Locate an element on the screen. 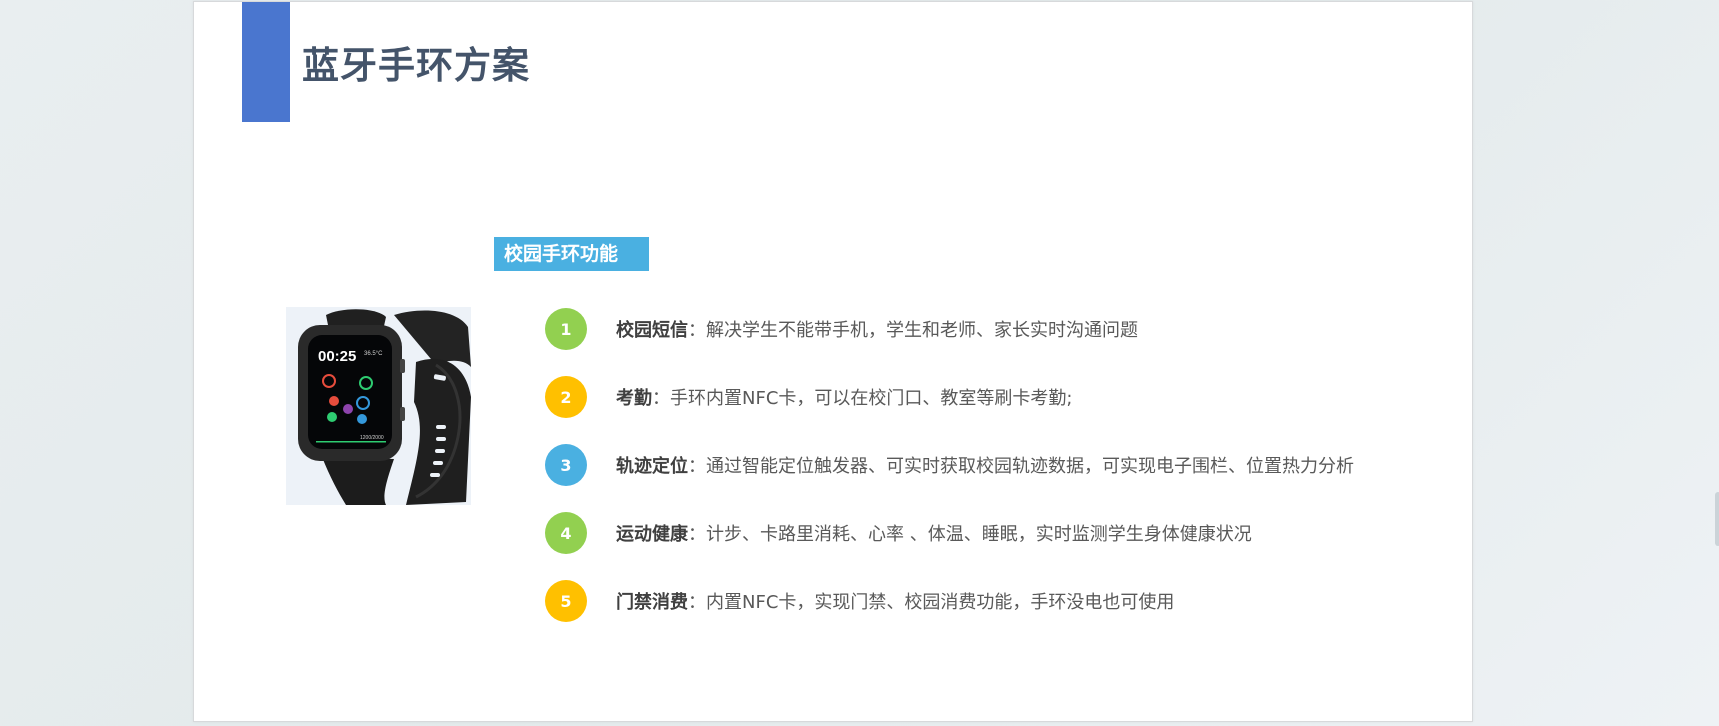 This screenshot has width=1719, height=726. feature-item: 5 门禁消费：内置NFC卡，实现门禁、校园消费功能，手环没电也可使用 is located at coordinates (859, 601).